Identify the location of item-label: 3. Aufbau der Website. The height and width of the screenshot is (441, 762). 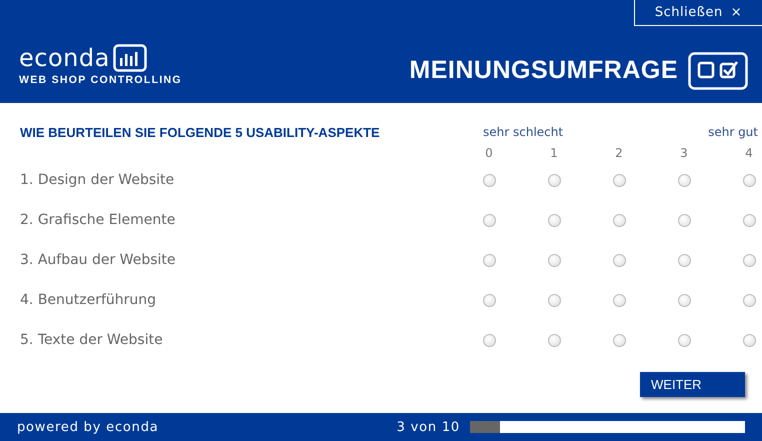
(98, 260).